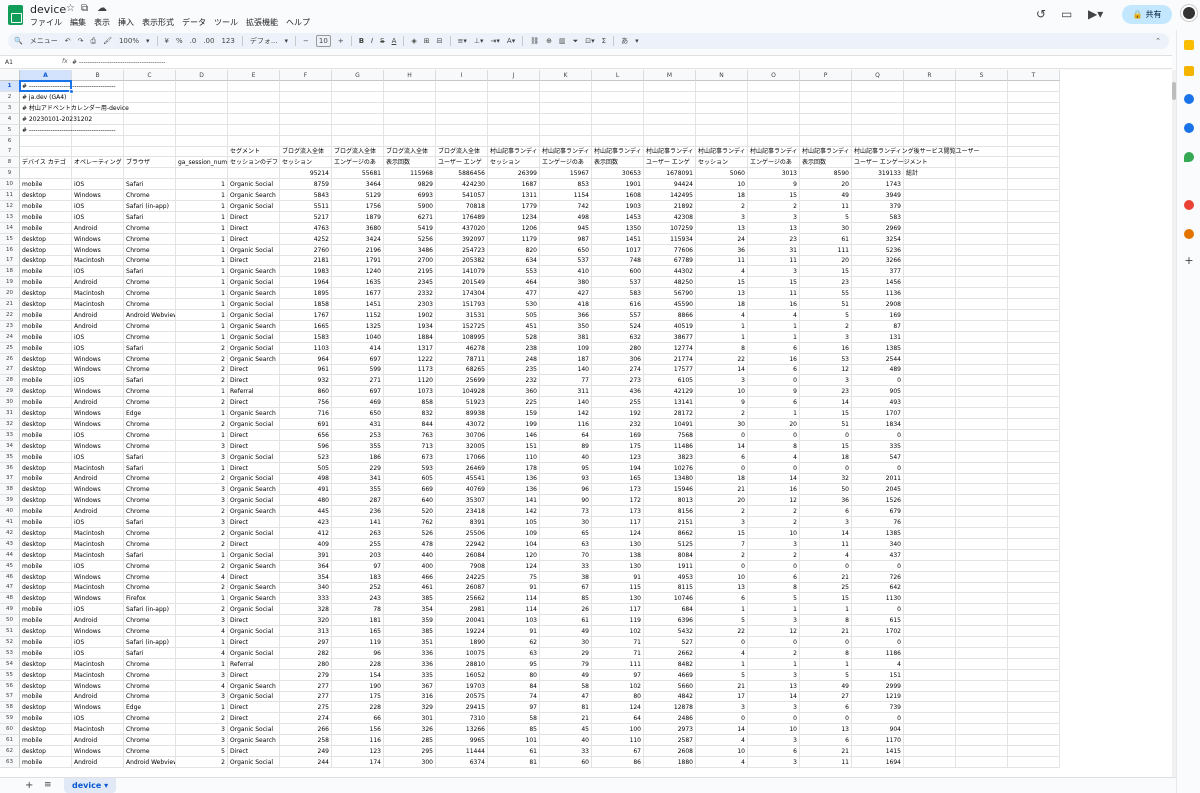  What do you see at coordinates (618, 403) in the screenshot?
I see `grid-cell: 255` at bounding box center [618, 403].